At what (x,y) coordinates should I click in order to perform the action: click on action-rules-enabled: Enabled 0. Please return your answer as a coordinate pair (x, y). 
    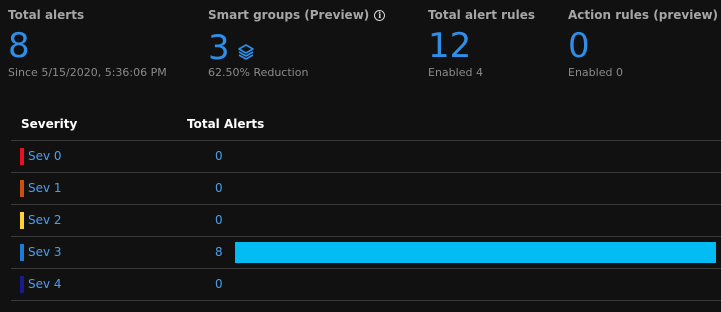
    Looking at the image, I should click on (595, 72).